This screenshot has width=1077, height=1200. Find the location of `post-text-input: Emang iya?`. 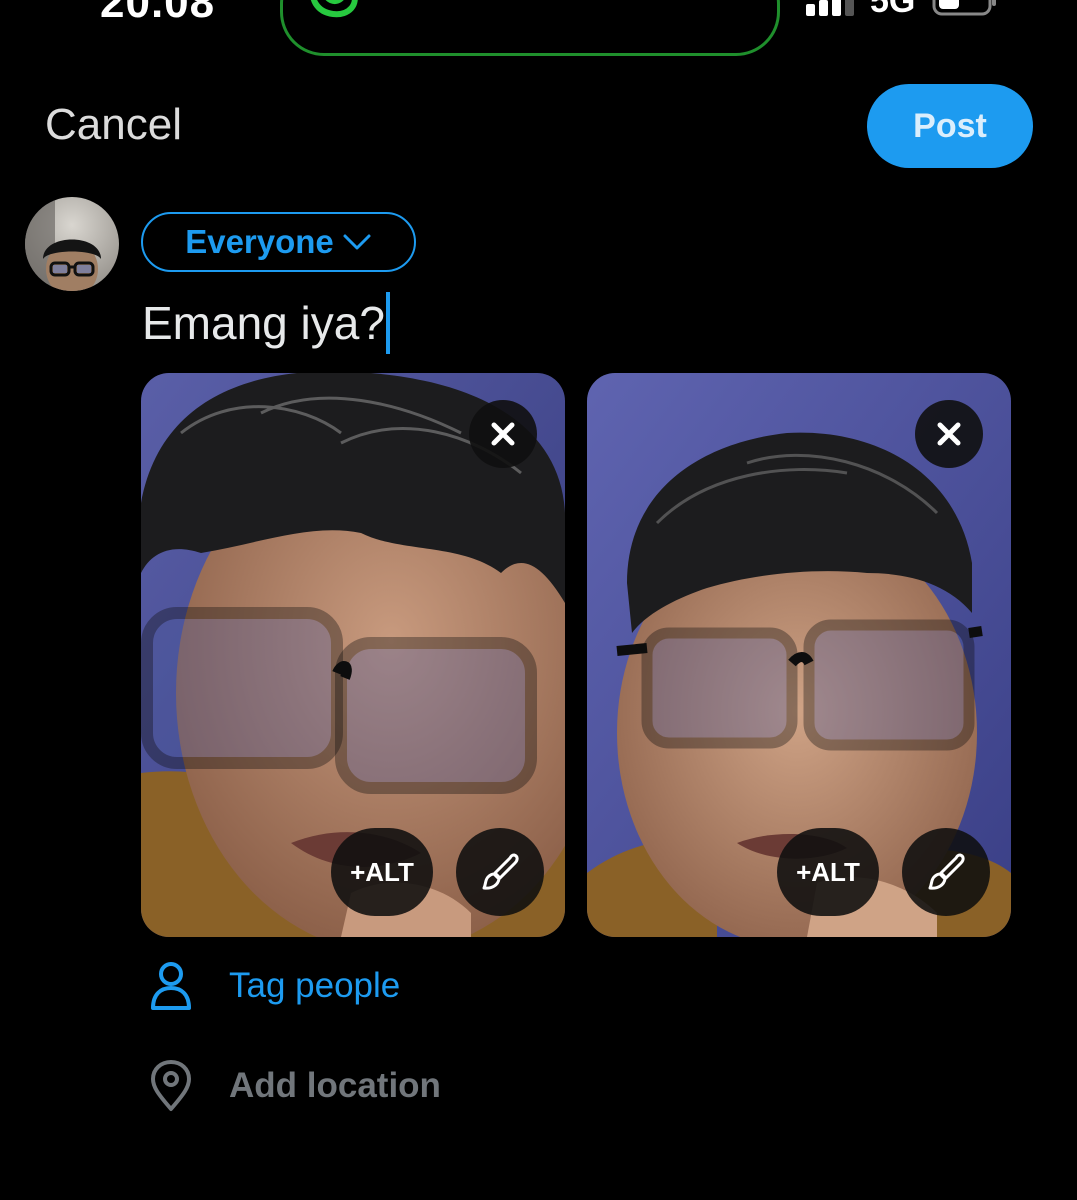

post-text-input: Emang iya? is located at coordinates (266, 323).